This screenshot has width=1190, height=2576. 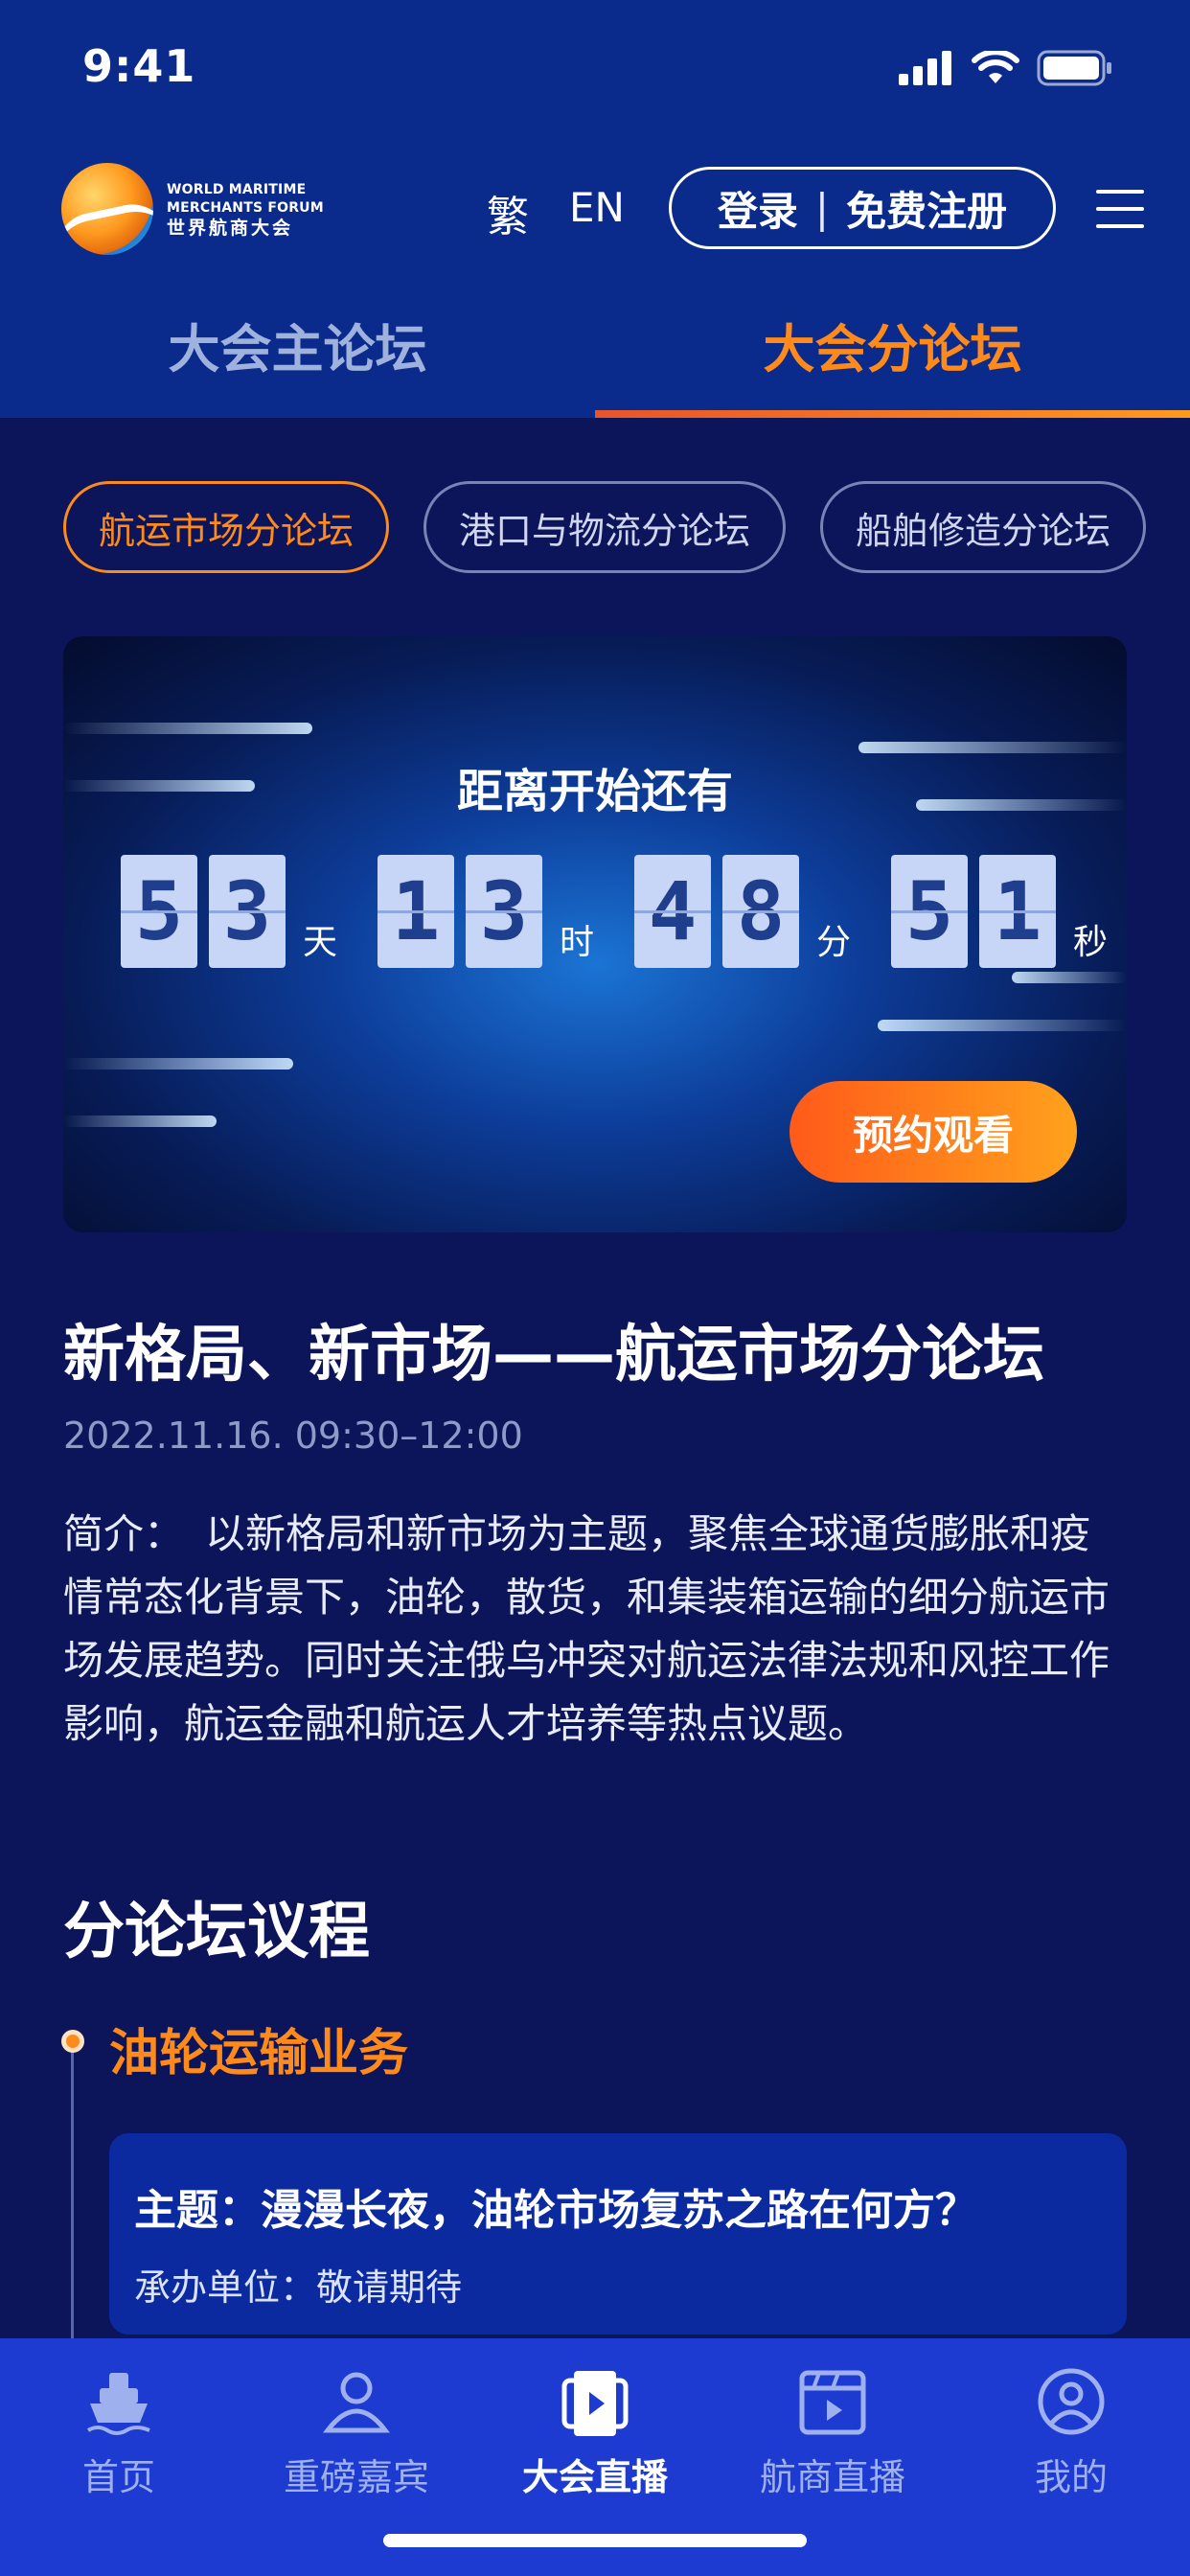 I want to click on timeline-line, so click(x=72, y=2196).